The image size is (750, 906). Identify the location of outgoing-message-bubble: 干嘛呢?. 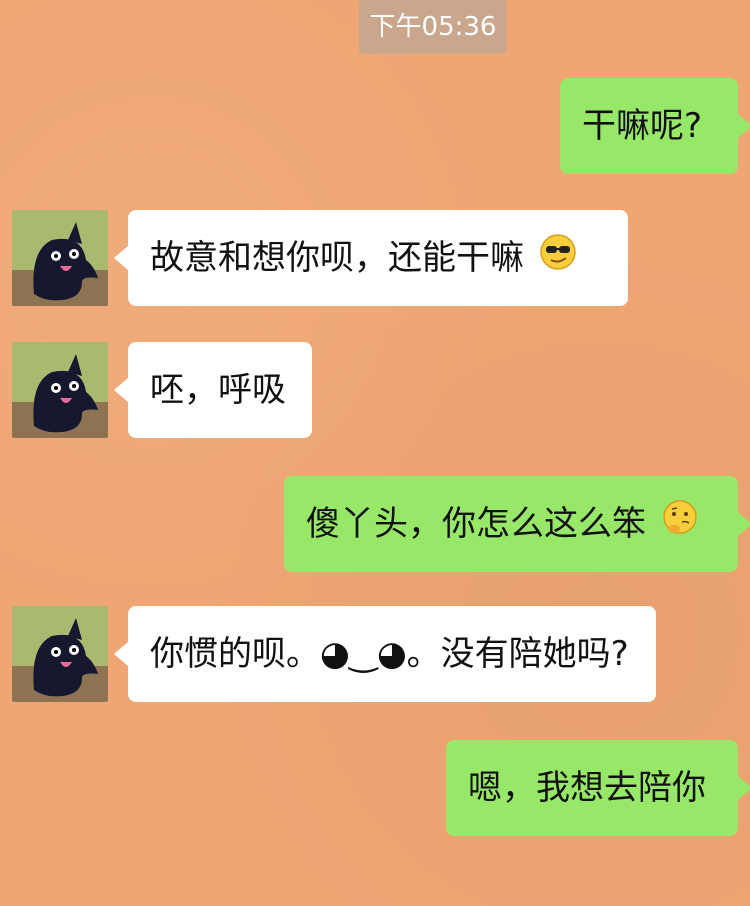
(655, 126).